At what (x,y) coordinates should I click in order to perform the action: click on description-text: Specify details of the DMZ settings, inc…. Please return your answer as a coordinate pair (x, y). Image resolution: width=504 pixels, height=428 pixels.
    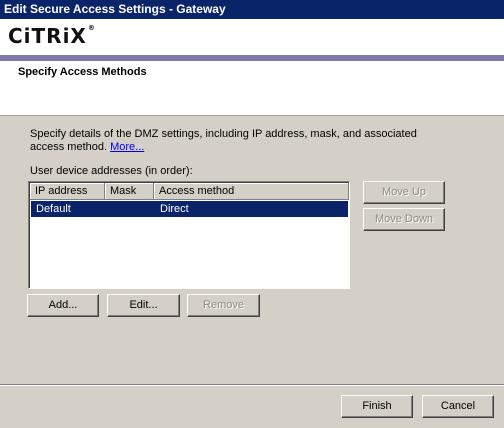
    Looking at the image, I should click on (240, 141).